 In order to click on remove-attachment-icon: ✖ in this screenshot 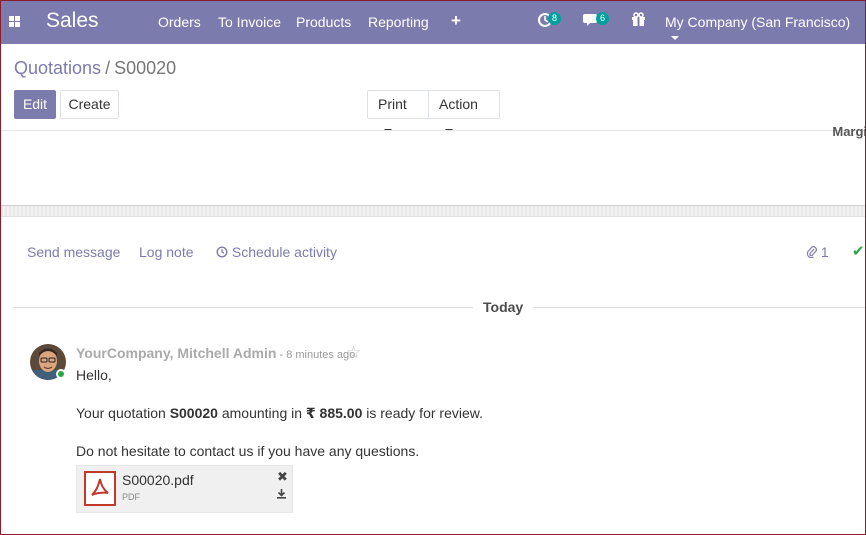, I will do `click(282, 477)`.